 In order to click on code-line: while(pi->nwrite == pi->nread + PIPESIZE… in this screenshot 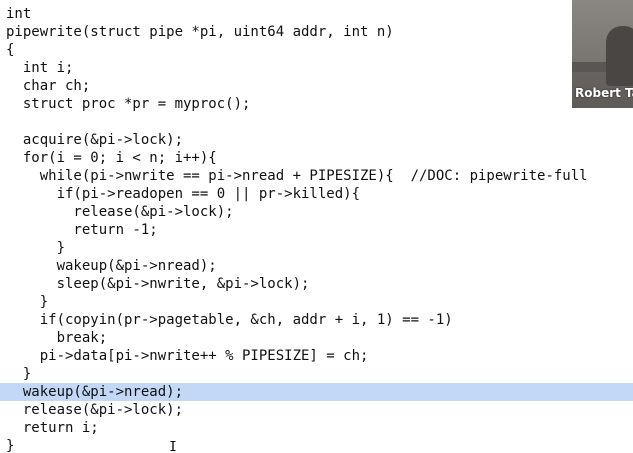, I will do `click(297, 176)`.